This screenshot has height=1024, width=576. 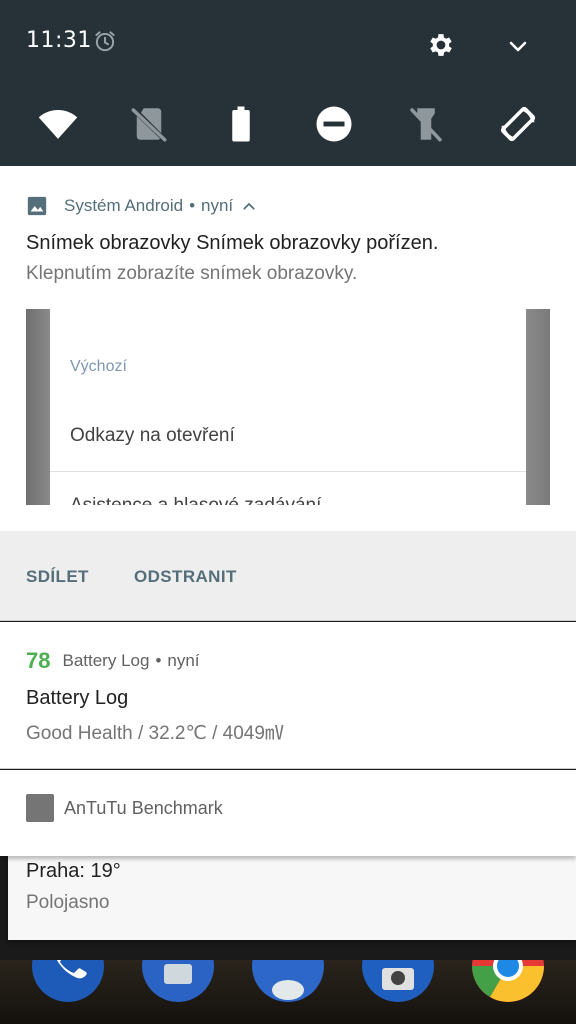 What do you see at coordinates (288, 471) in the screenshot?
I see `preview-divider` at bounding box center [288, 471].